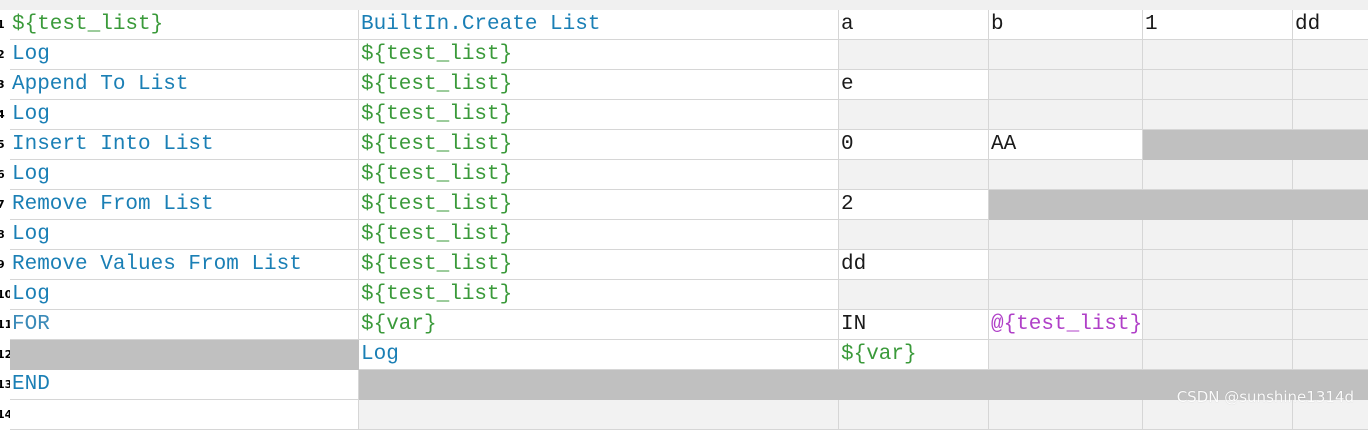 The height and width of the screenshot is (430, 1368). Describe the element at coordinates (5, 385) in the screenshot. I see `row-number: 13` at that location.